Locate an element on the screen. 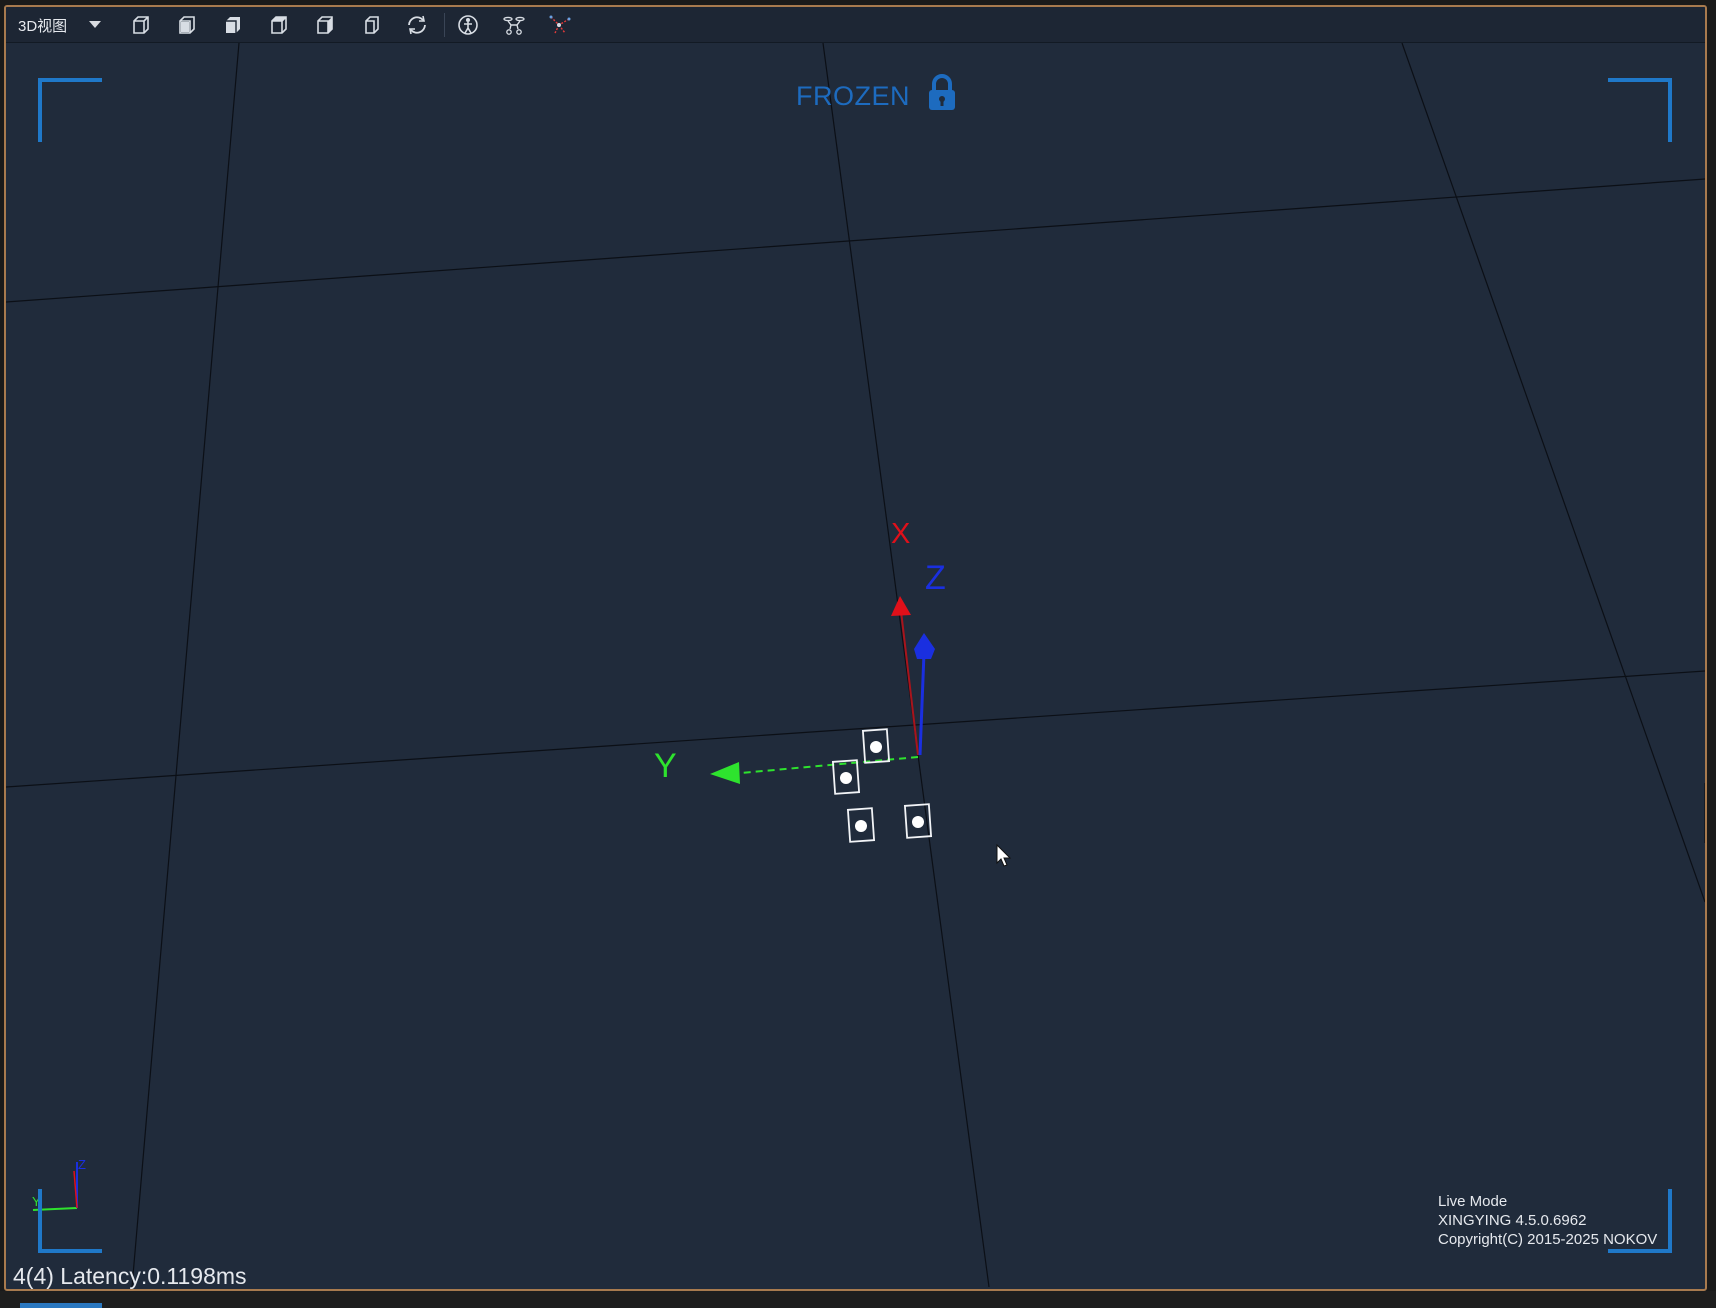 Image resolution: width=1716 pixels, height=1308 pixels. z-axis: Z is located at coordinates (930, 657).